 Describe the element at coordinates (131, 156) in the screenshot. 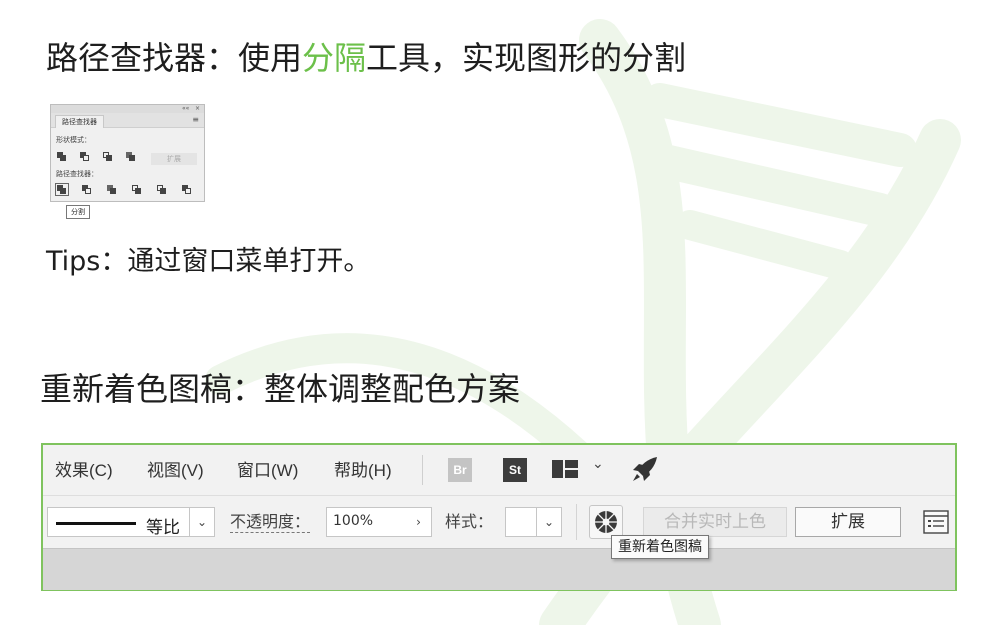

I see `exclude-icon` at that location.